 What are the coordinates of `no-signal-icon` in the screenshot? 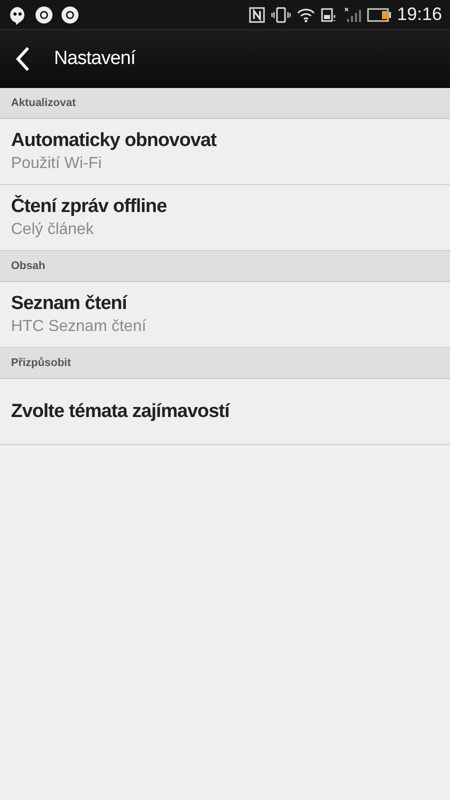 It's located at (351, 14).